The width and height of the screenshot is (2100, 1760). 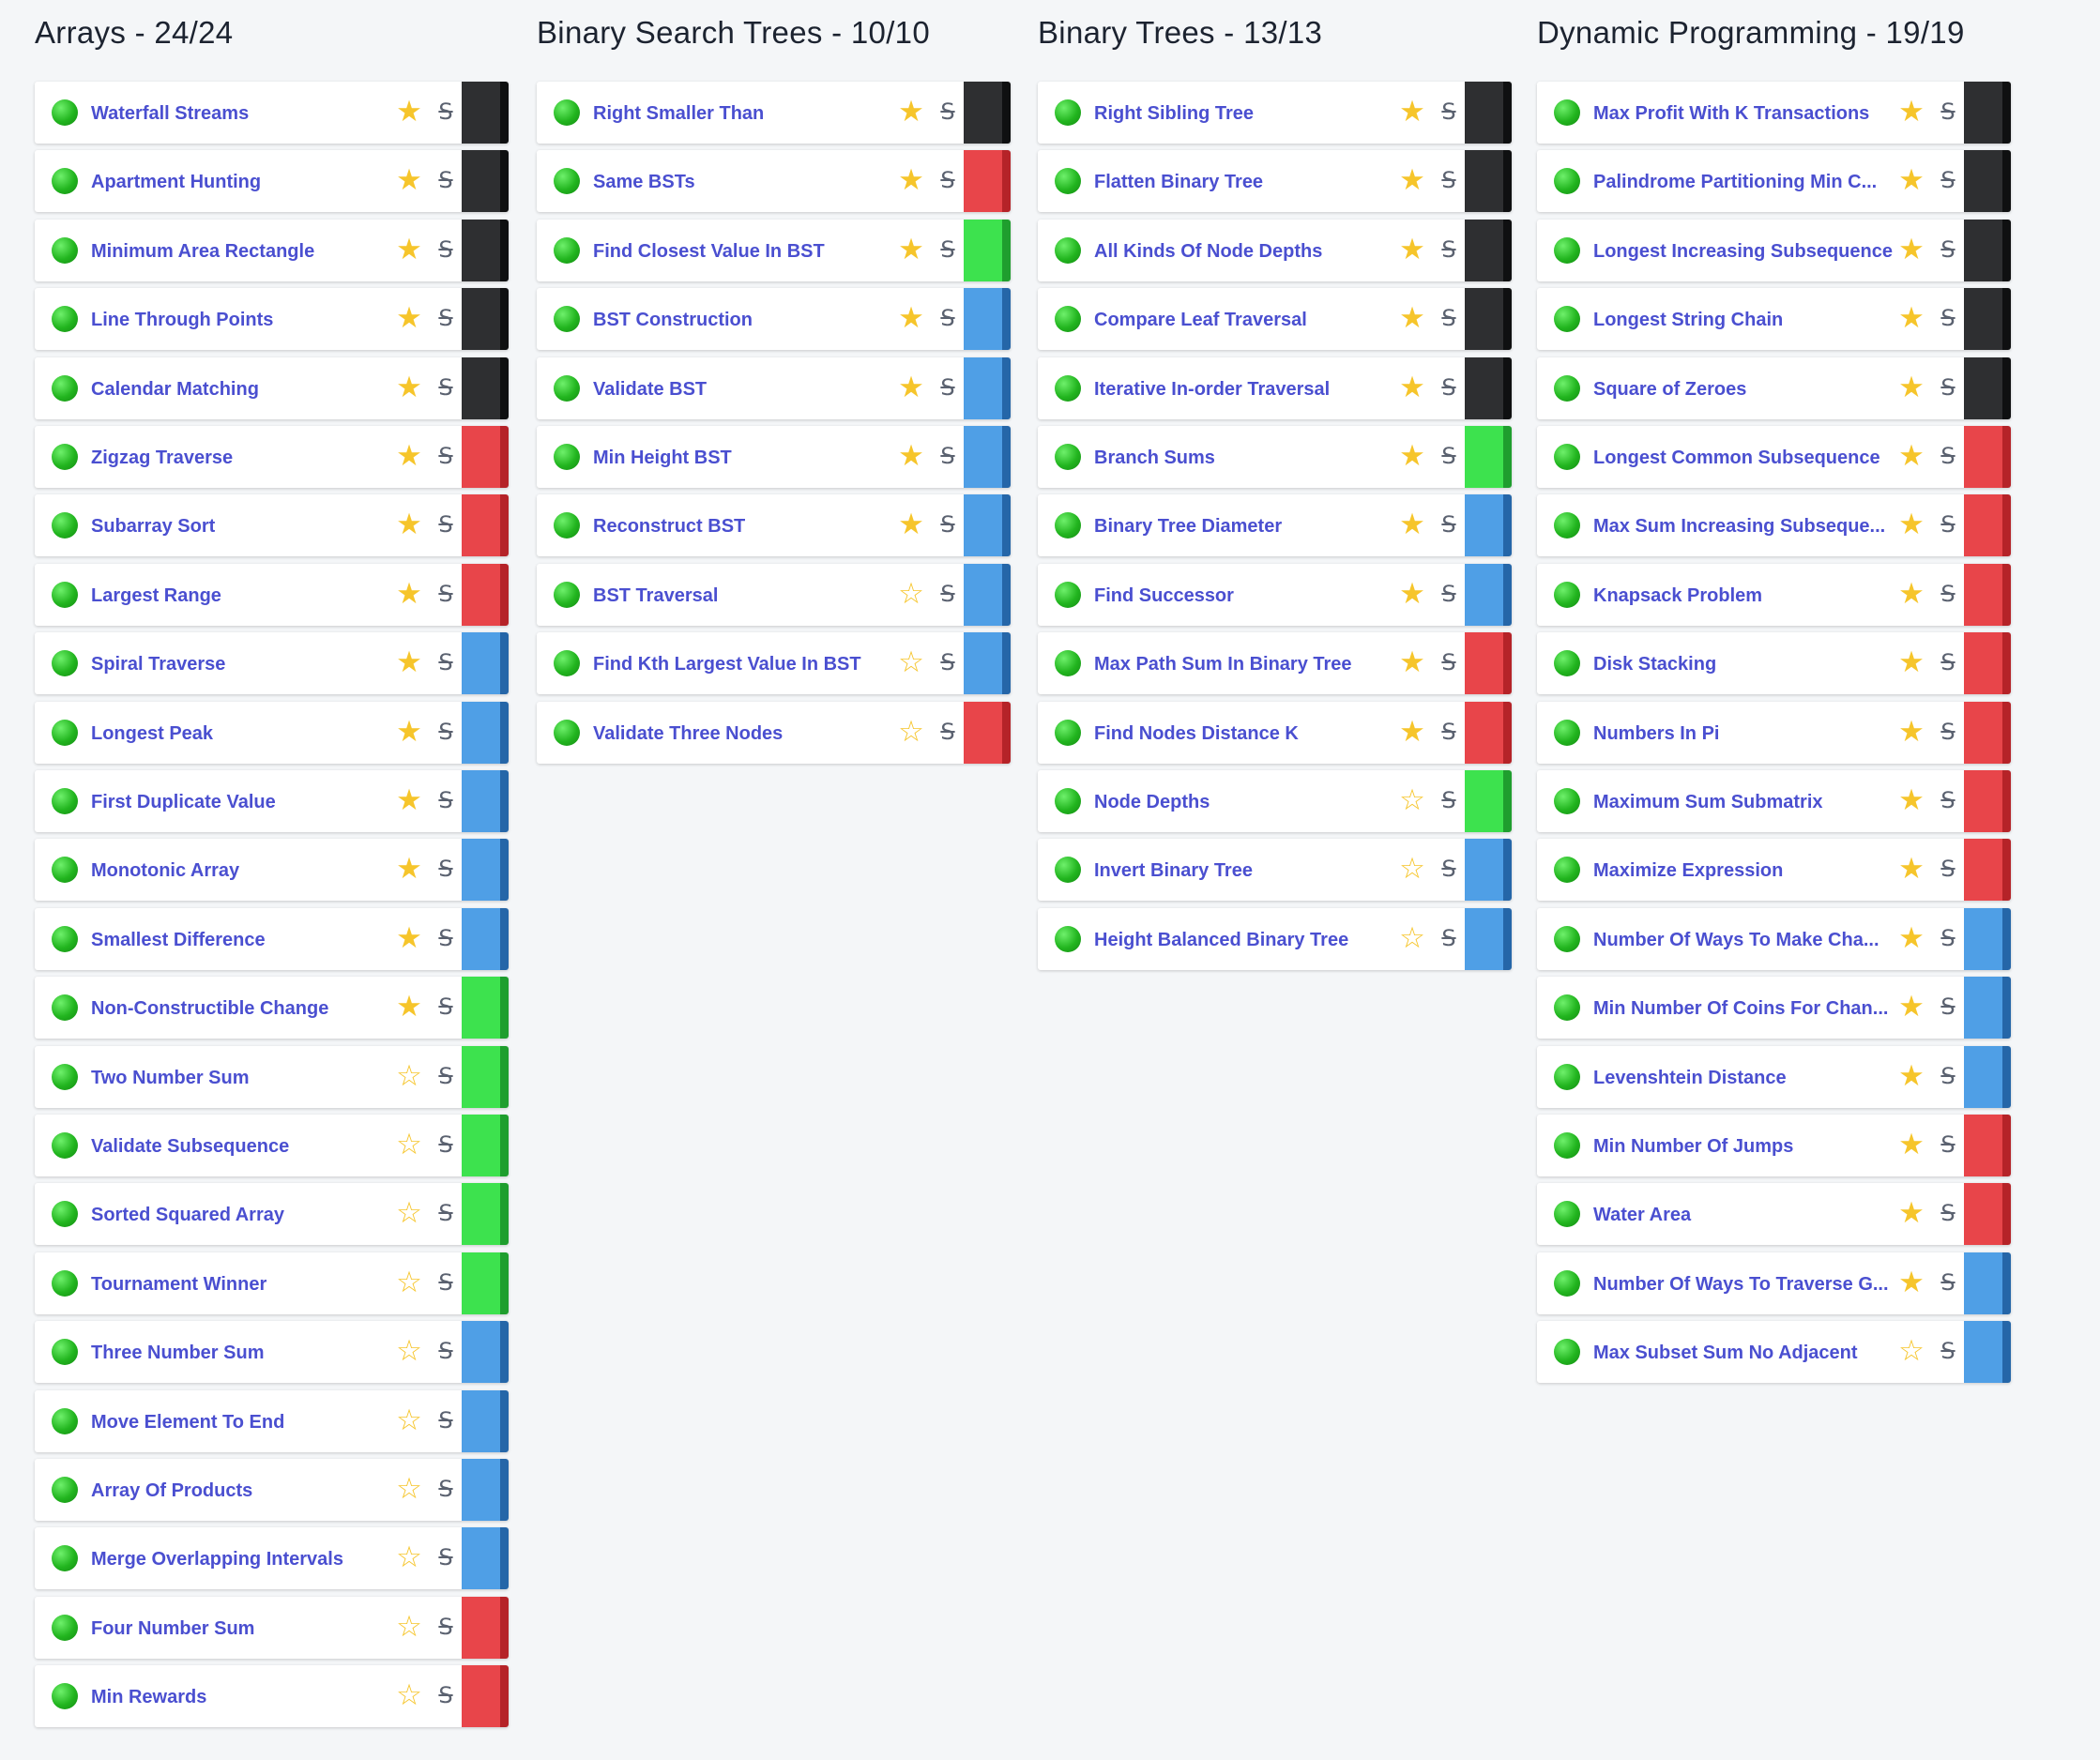 What do you see at coordinates (243, 1008) in the screenshot?
I see `question-link: Non-Constructible Change` at bounding box center [243, 1008].